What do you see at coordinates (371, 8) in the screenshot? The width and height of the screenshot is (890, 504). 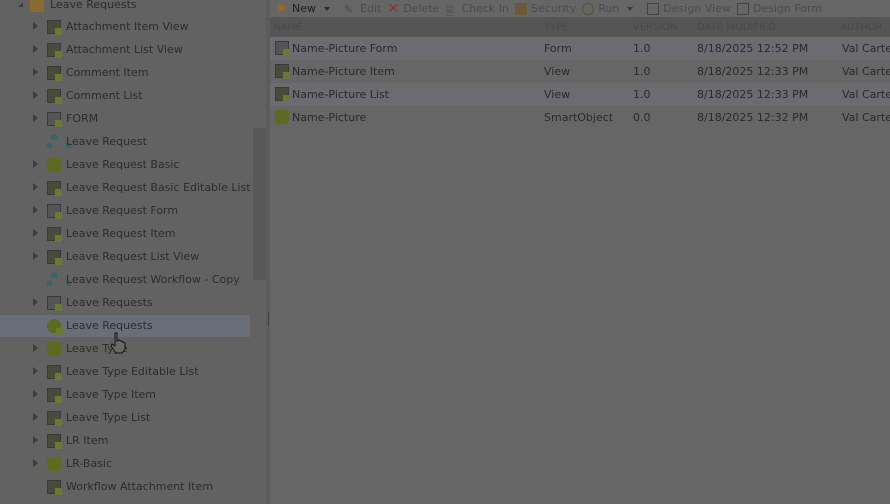 I see `edit-label: Edit` at bounding box center [371, 8].